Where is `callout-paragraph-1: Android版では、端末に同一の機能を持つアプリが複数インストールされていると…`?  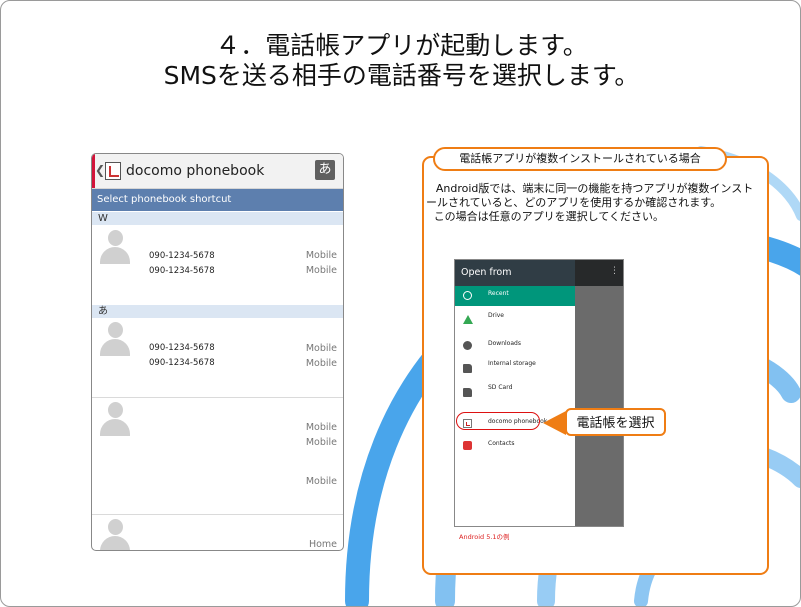
callout-paragraph-1: Android版では、端末に同一の機能を持つアプリが複数インストールされていると… is located at coordinates (590, 195).